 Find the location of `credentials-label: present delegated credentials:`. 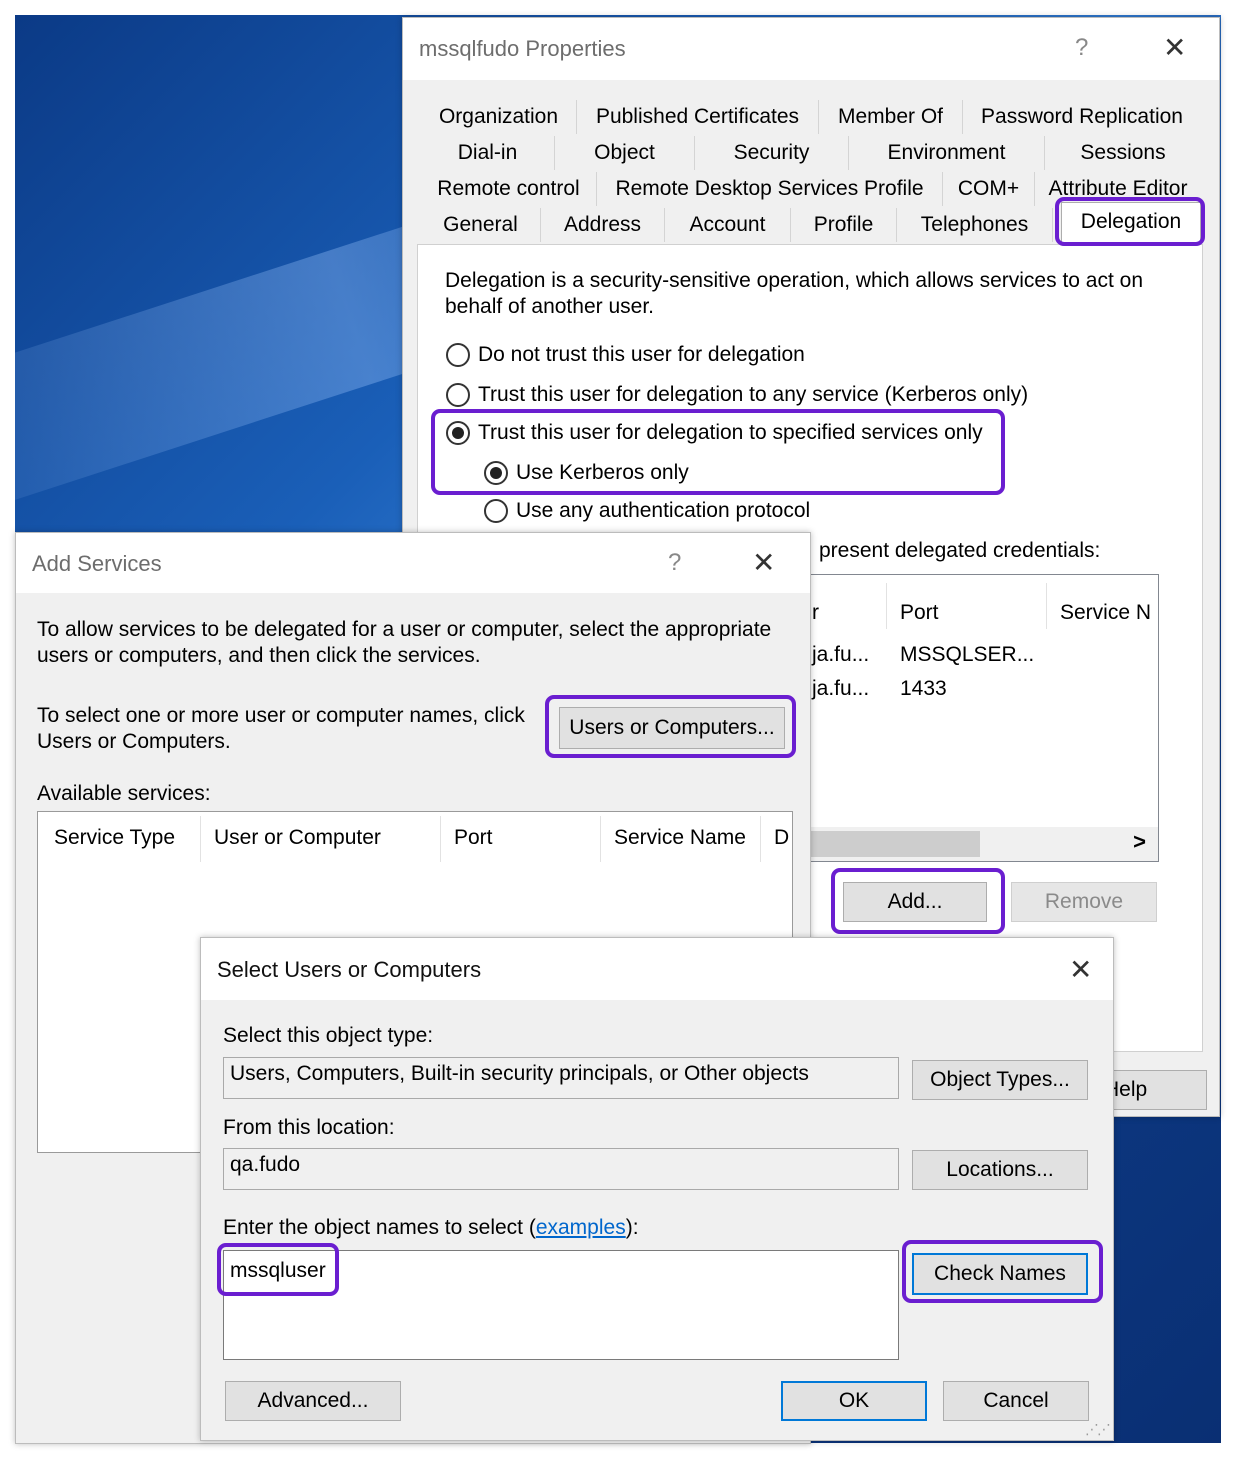

credentials-label: present delegated credentials: is located at coordinates (960, 550).